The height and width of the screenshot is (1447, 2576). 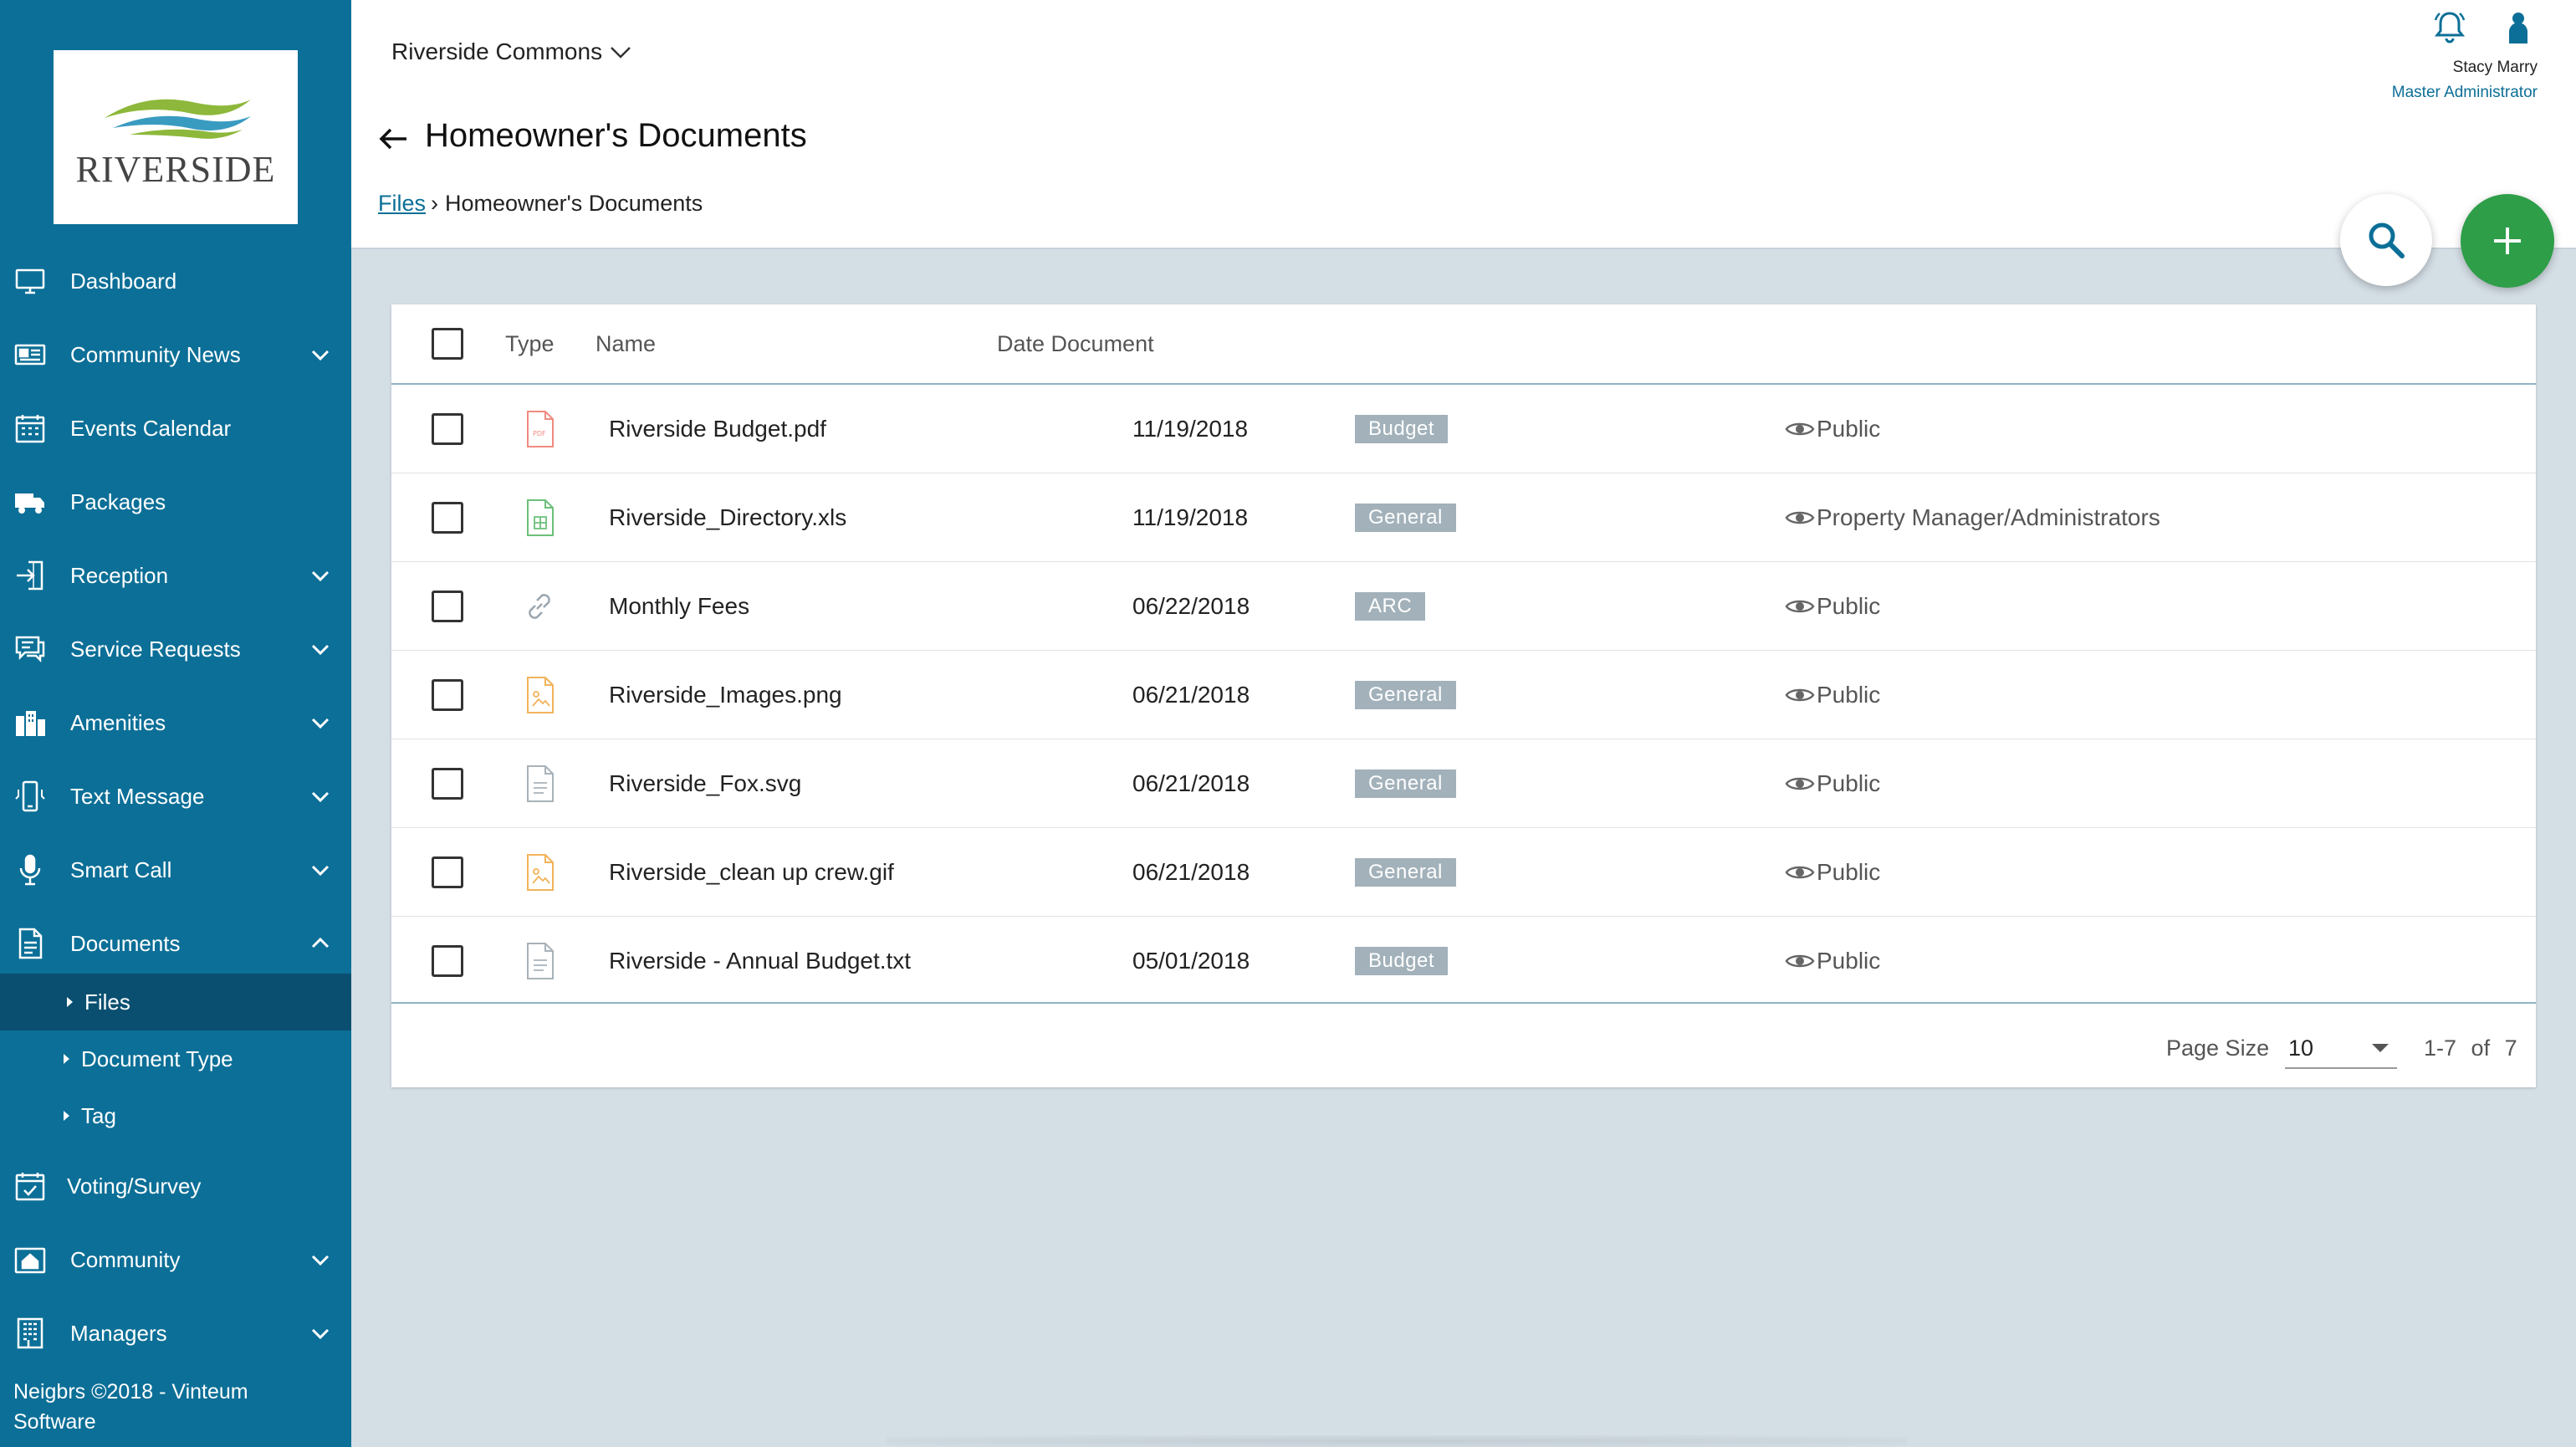 What do you see at coordinates (137, 796) in the screenshot?
I see `sidebar-item-label: Text Message` at bounding box center [137, 796].